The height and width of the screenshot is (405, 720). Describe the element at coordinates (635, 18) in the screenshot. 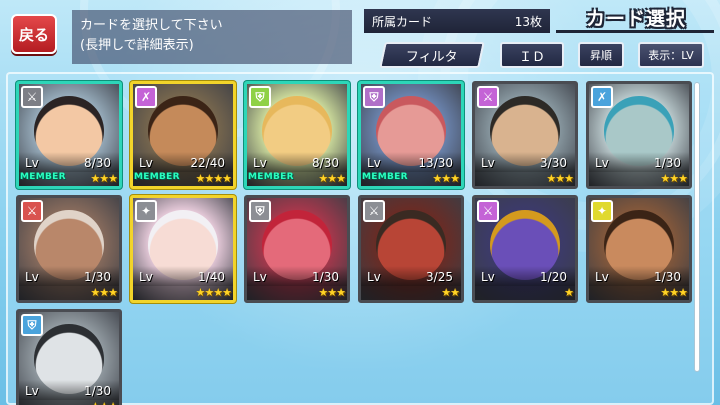

I see `screen-title: カード選択` at that location.